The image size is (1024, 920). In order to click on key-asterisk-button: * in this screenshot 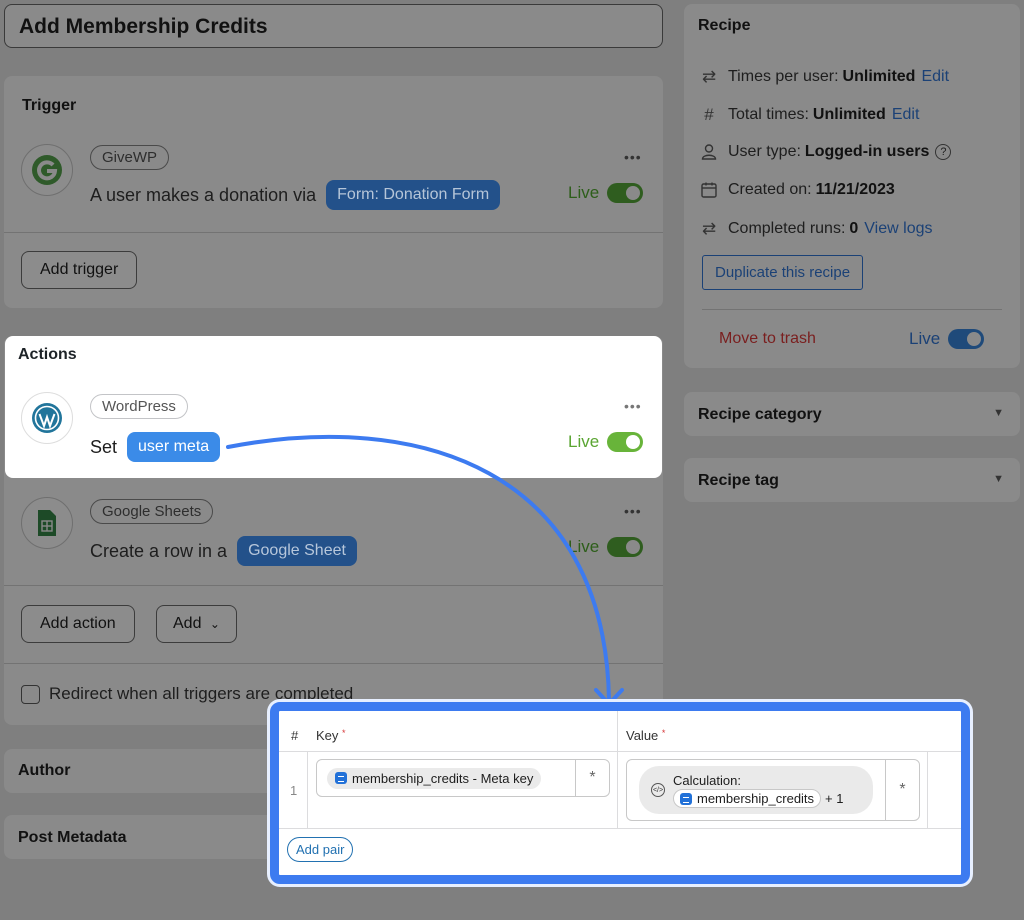, I will do `click(592, 778)`.